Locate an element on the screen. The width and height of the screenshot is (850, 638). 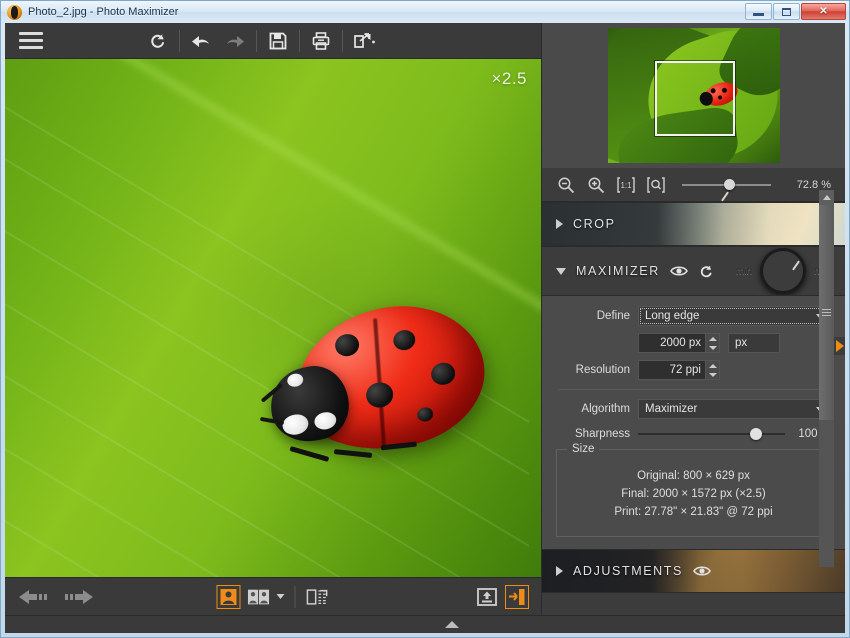
resolution-input: 72 ppi is located at coordinates (672, 370).